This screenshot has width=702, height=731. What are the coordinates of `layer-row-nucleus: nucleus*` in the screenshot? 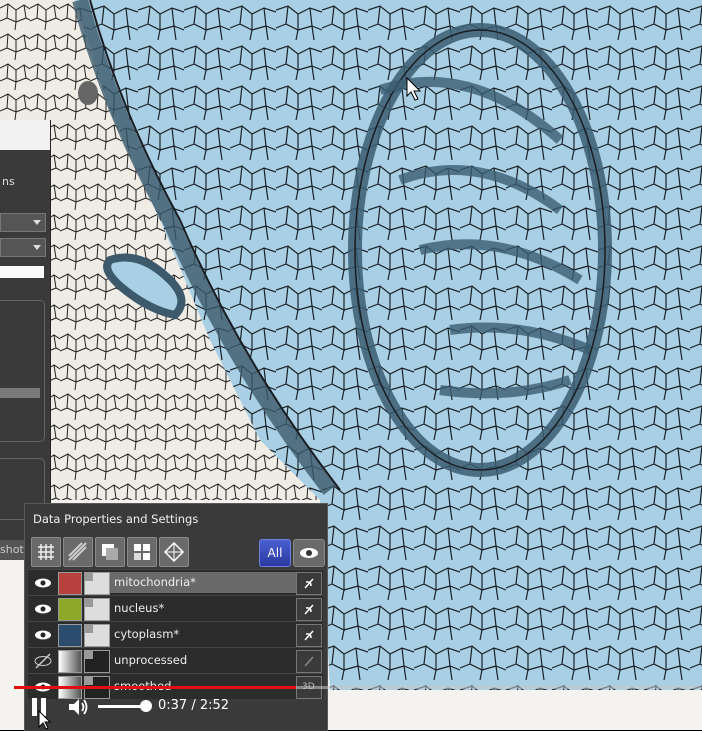 It's located at (175, 608).